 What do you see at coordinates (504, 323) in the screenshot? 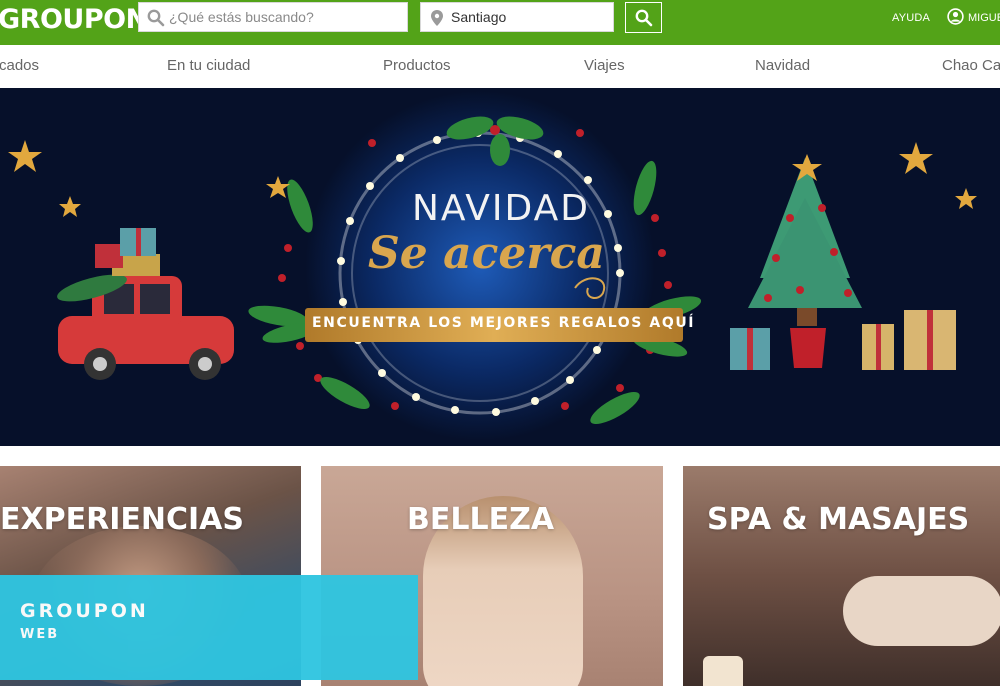
I see `banner-ribbon-text: ENCUENTRA LOS MEJORES REGALOS AQUÍ` at bounding box center [504, 323].